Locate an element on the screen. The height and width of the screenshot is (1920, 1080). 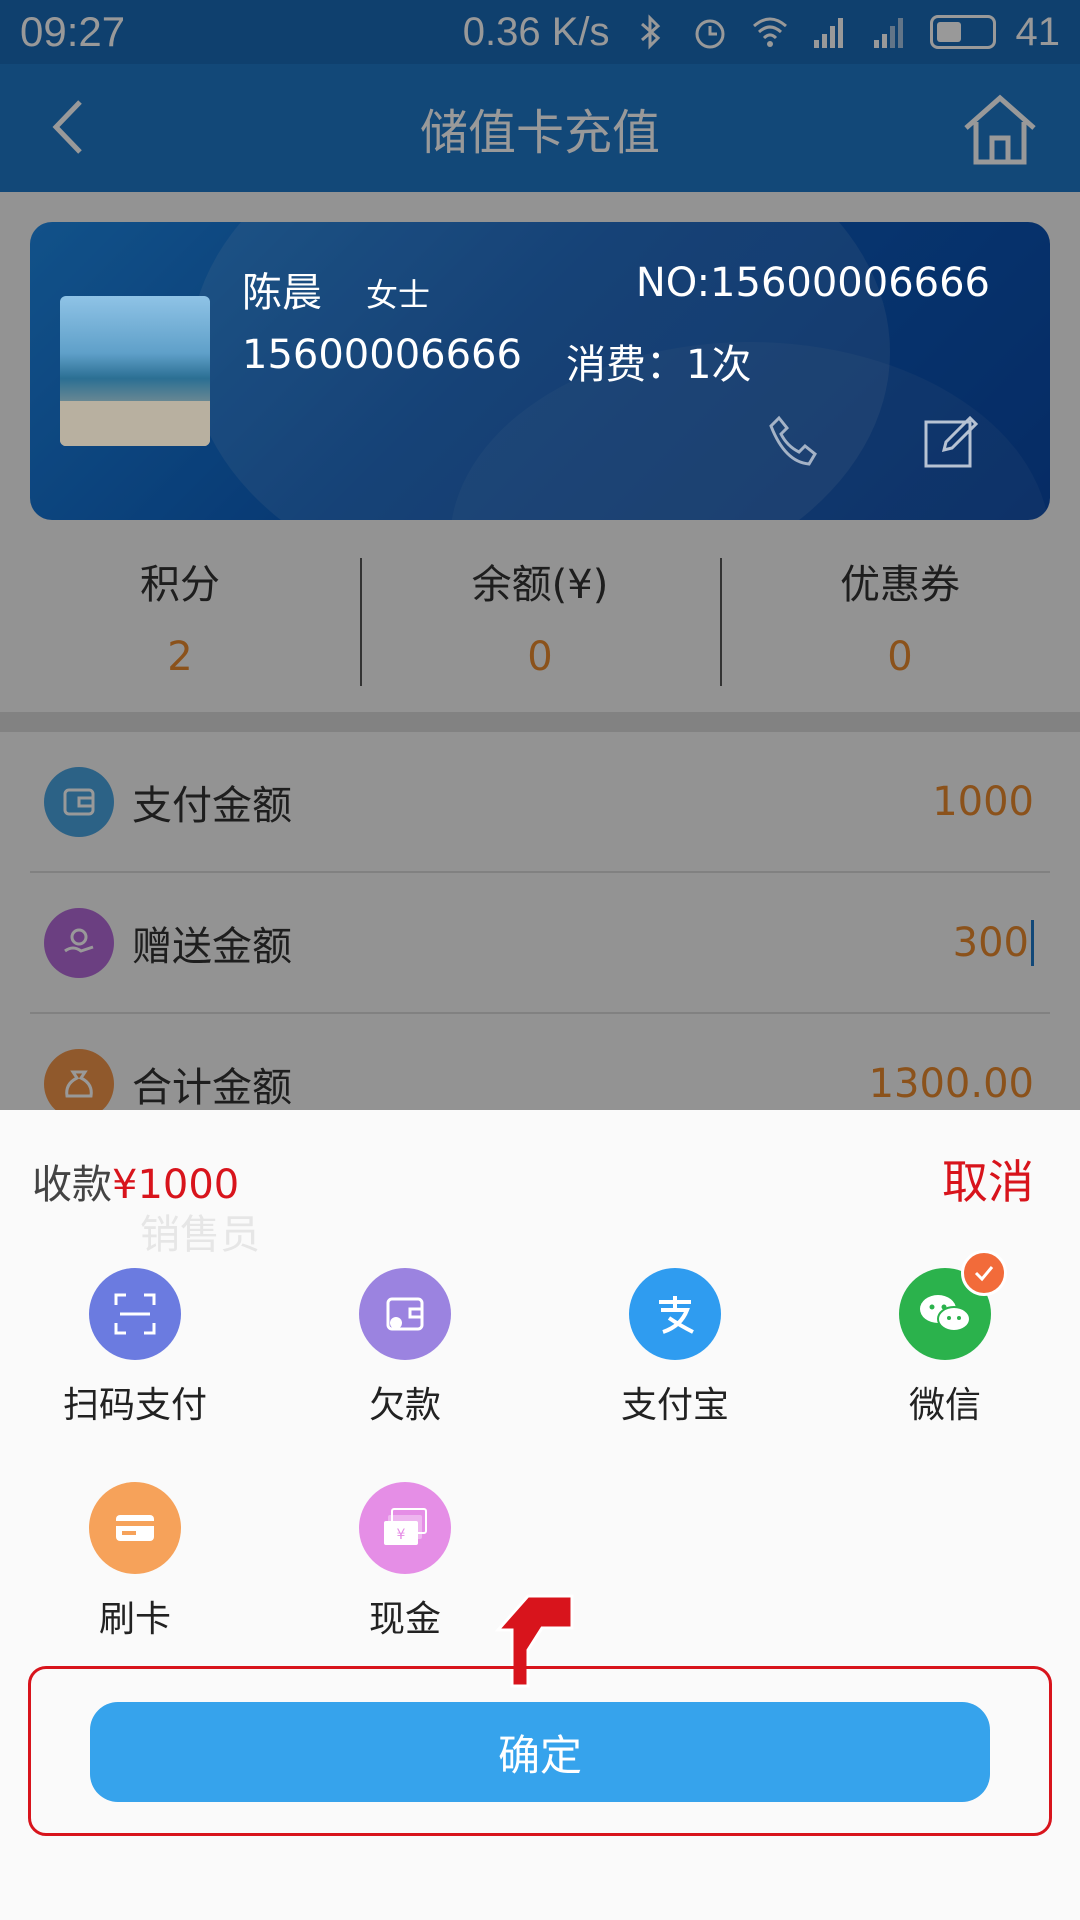
method-card: 刷卡 is located at coordinates (135, 1562).